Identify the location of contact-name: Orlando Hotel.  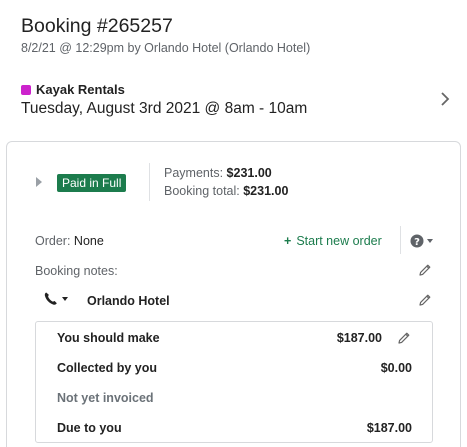
(128, 301).